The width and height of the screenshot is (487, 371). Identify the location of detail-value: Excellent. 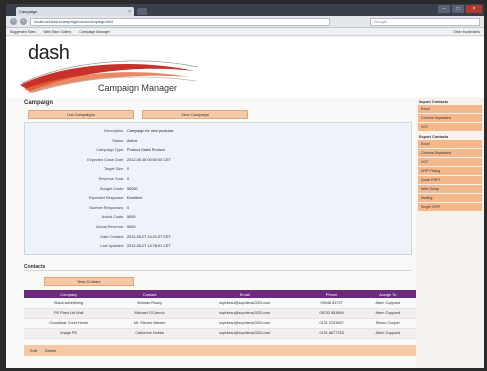
(135, 198).